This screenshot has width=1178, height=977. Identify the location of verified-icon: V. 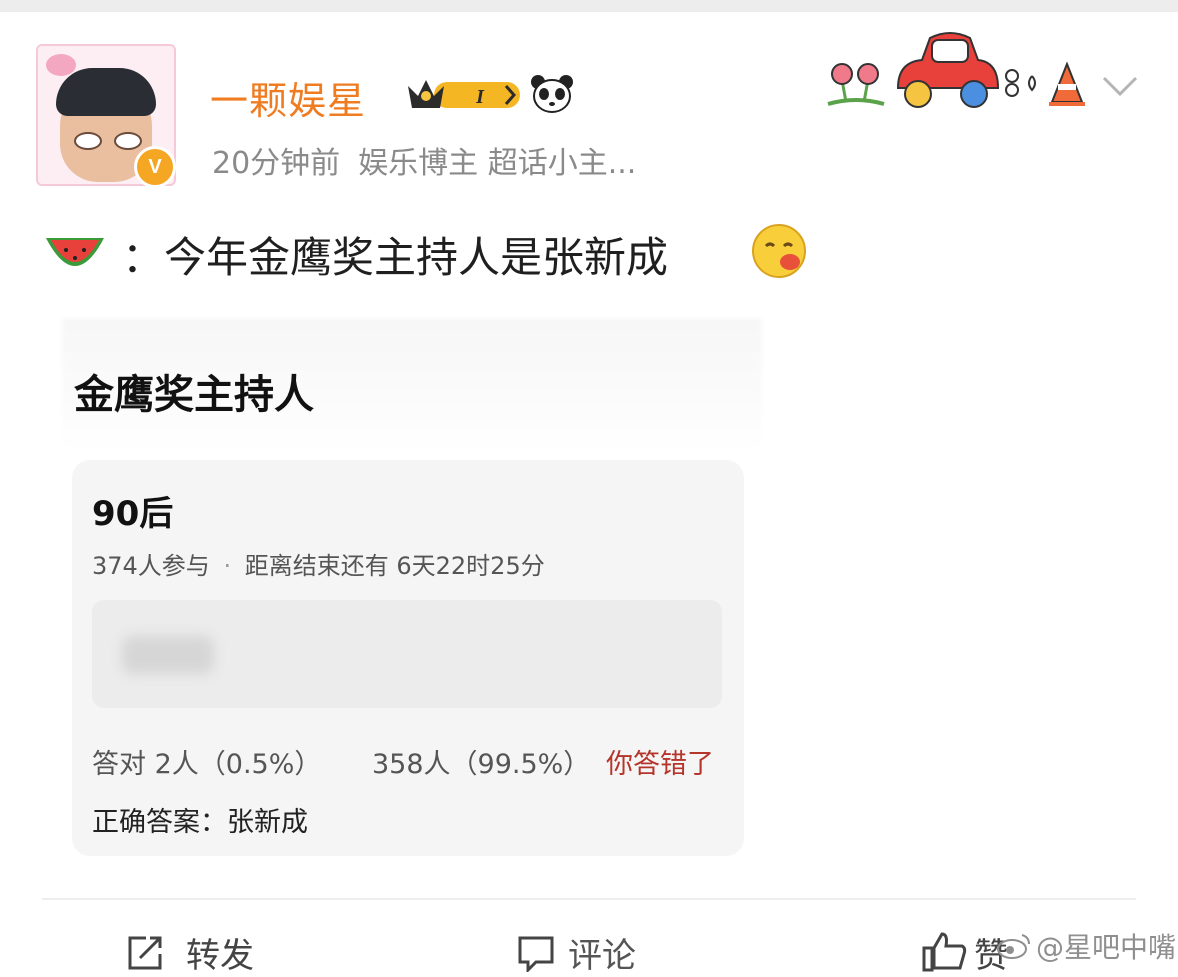
(155, 167).